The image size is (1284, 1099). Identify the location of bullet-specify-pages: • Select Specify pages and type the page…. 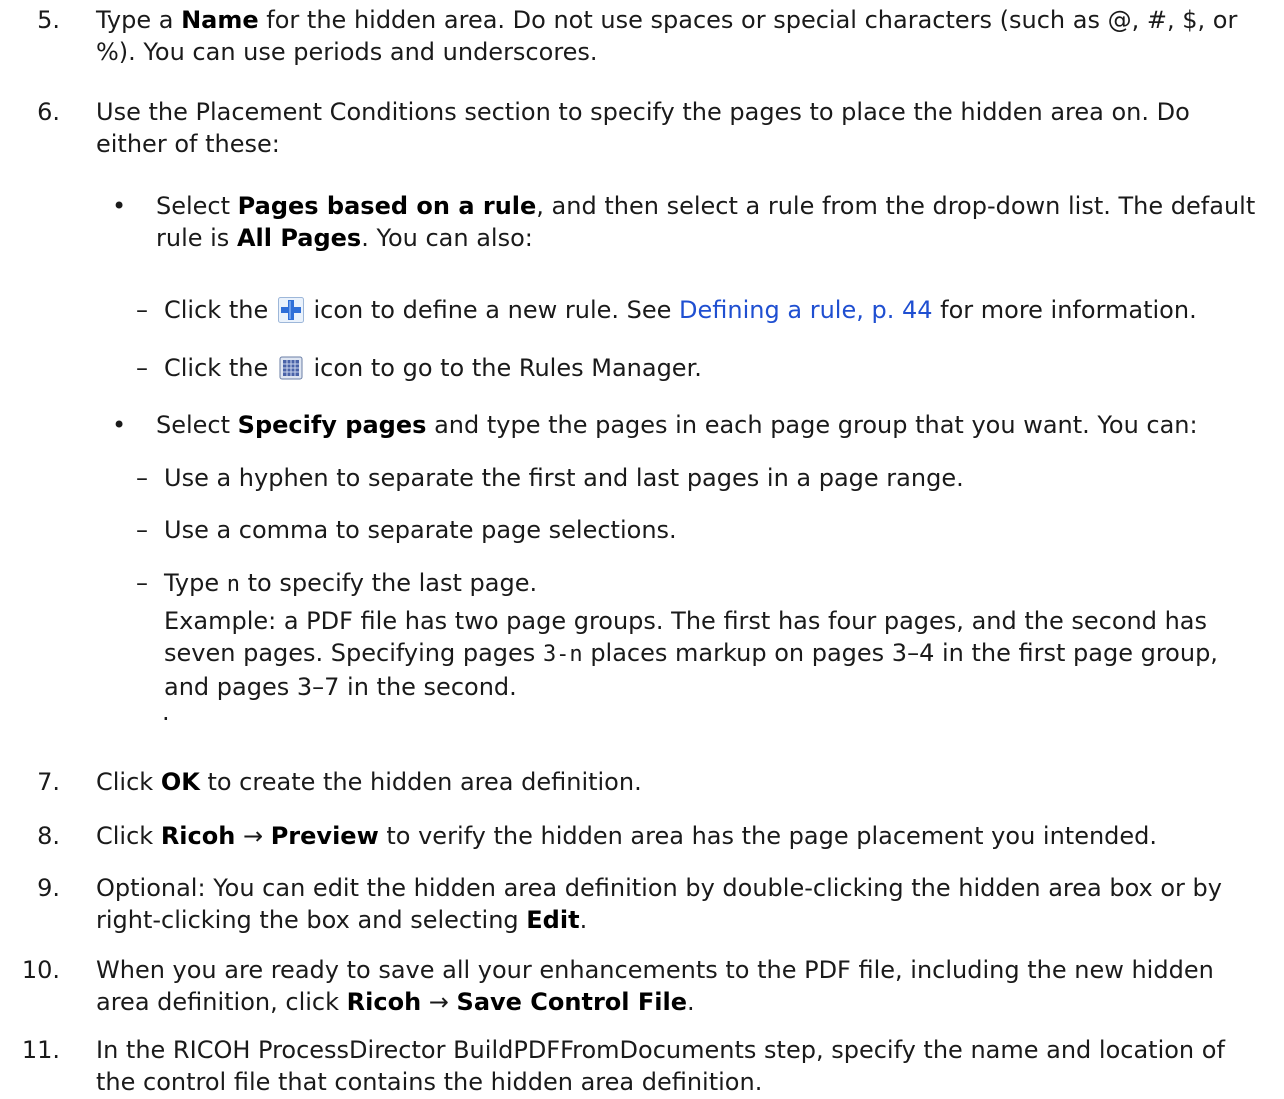
(632, 425).